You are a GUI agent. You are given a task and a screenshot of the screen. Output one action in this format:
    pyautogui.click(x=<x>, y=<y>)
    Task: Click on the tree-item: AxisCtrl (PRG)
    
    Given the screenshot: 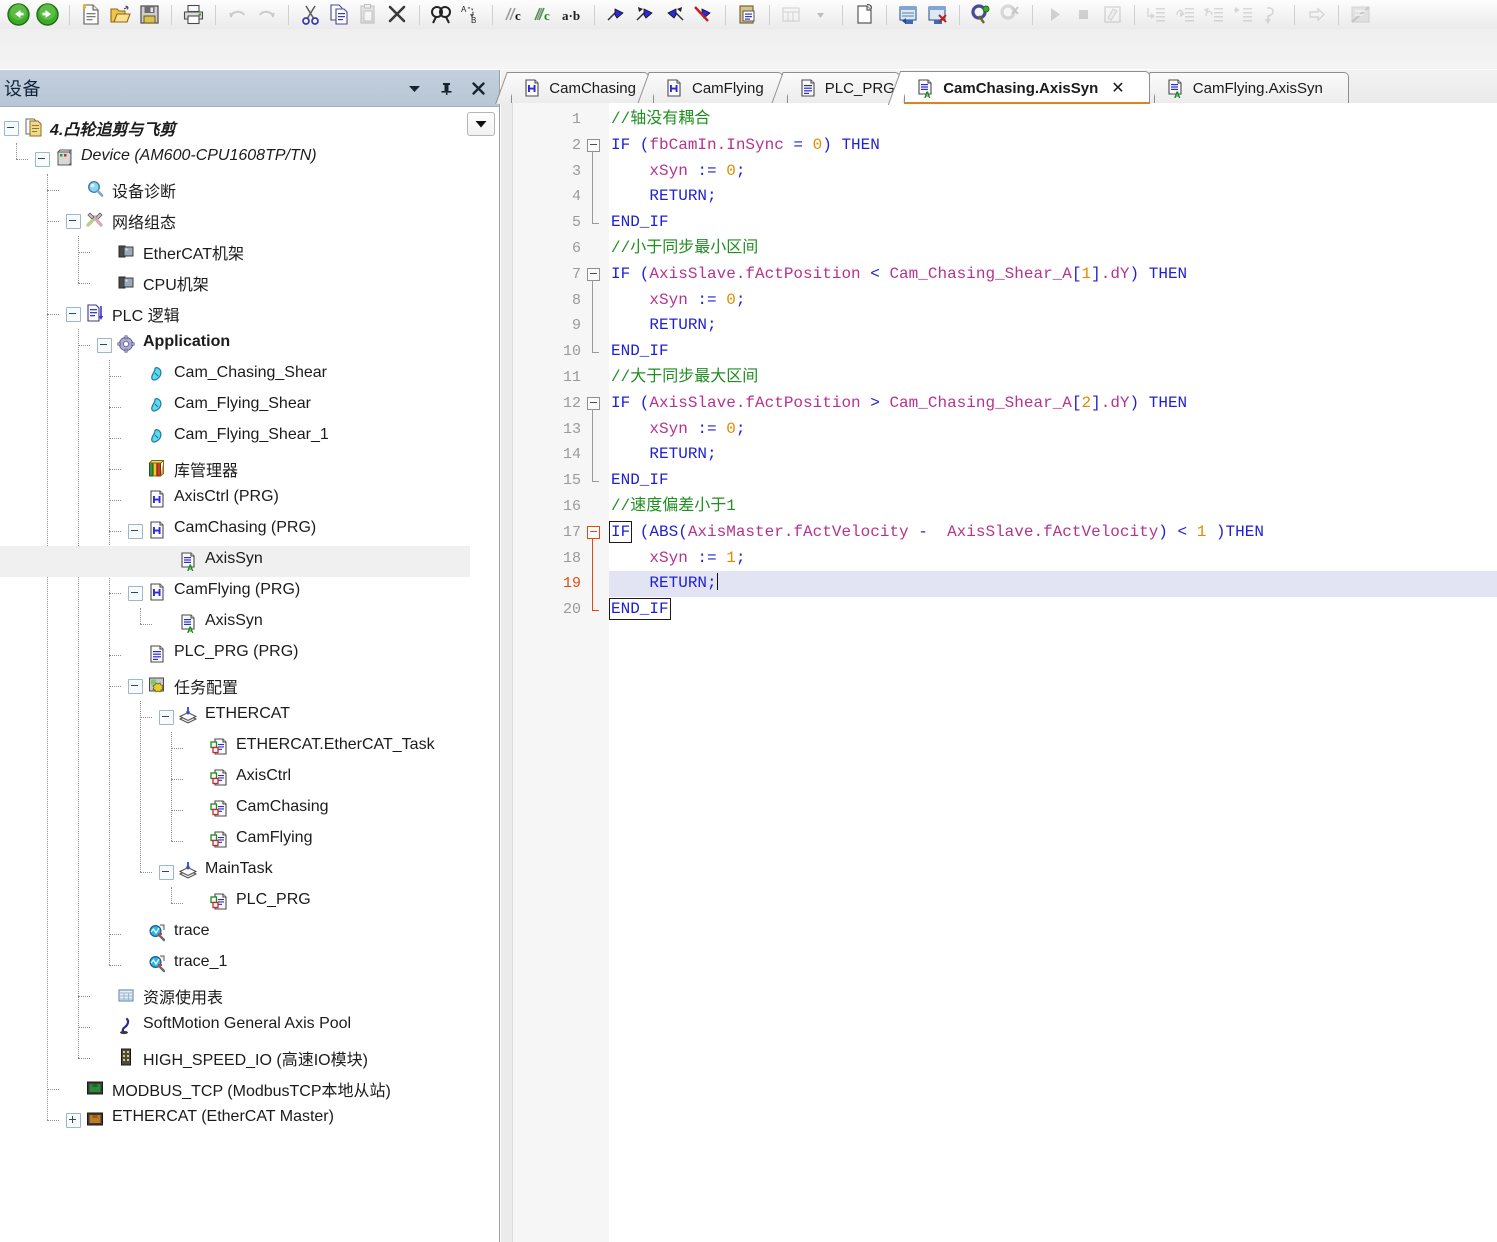 What is the action you would take?
    pyautogui.click(x=249, y=499)
    